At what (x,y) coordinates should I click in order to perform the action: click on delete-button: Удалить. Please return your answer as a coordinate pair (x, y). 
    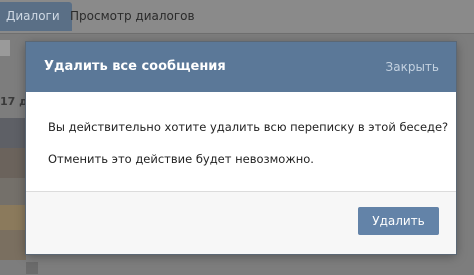
    Looking at the image, I should click on (398, 221).